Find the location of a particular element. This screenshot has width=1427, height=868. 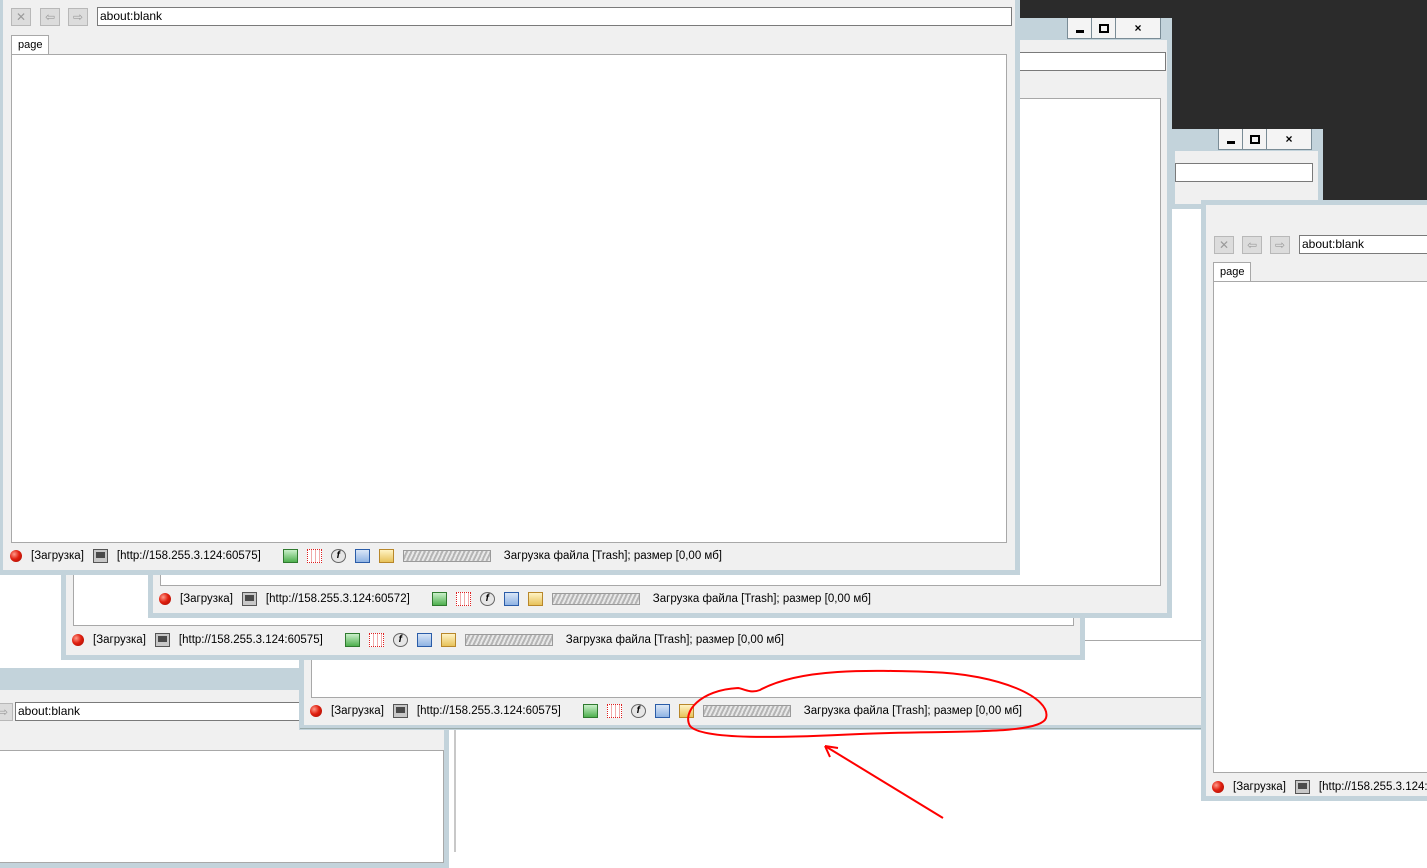

status-bar: [Загрузка] [http://158.255.3.124:6 is located at coordinates (1319, 787).